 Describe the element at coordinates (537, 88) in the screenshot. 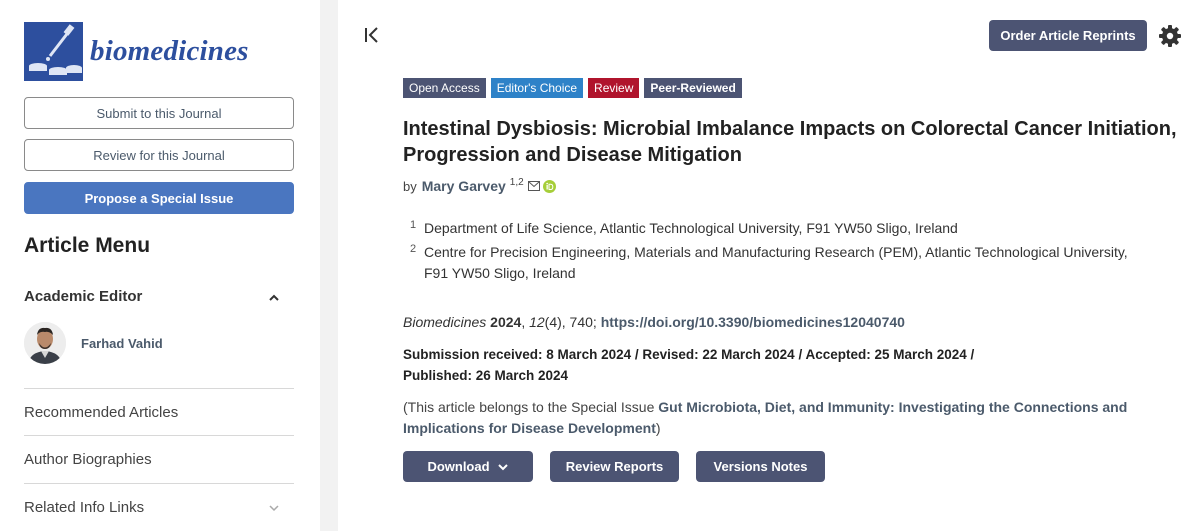

I see `editors-choice-badge: Editor's Choice` at that location.